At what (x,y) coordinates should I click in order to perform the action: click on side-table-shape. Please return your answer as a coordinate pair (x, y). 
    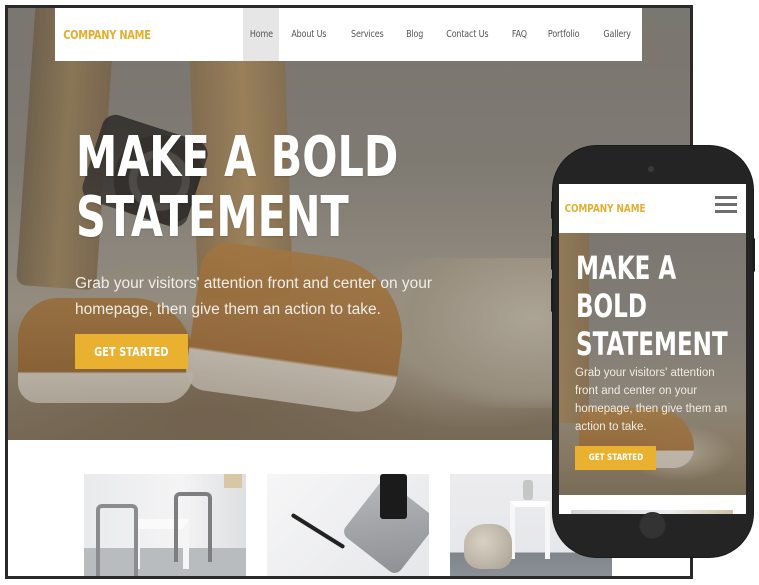
    Looking at the image, I should click on (530, 530).